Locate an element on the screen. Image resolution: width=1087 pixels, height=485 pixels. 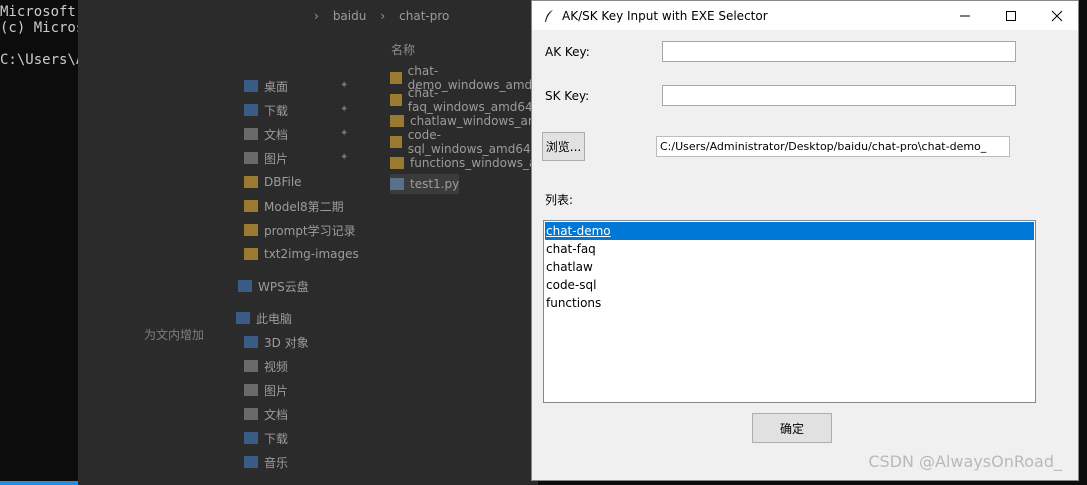
title-bar: AK/SK Key Input with EXE Selector is located at coordinates (805, 15).